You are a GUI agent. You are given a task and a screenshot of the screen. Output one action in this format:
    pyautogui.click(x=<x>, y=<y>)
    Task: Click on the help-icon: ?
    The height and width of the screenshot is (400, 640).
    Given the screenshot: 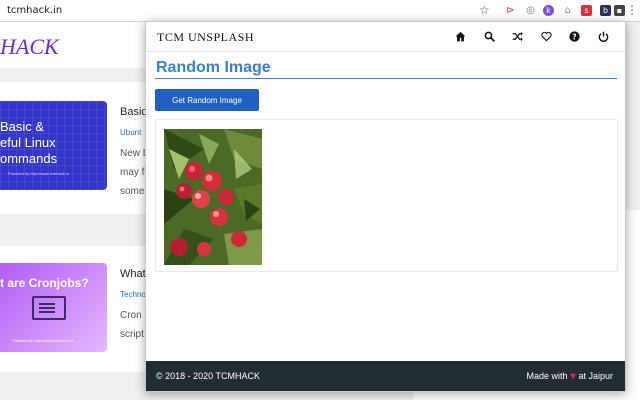 What is the action you would take?
    pyautogui.click(x=574, y=36)
    